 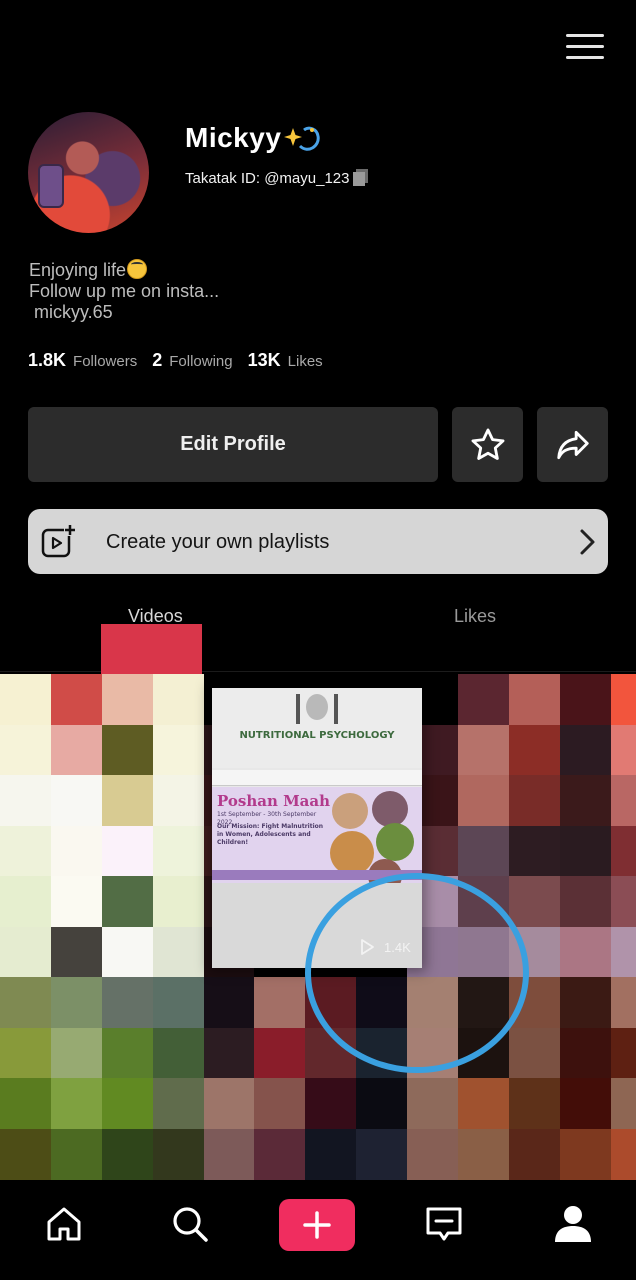 I want to click on favorite-button, so click(x=487, y=444).